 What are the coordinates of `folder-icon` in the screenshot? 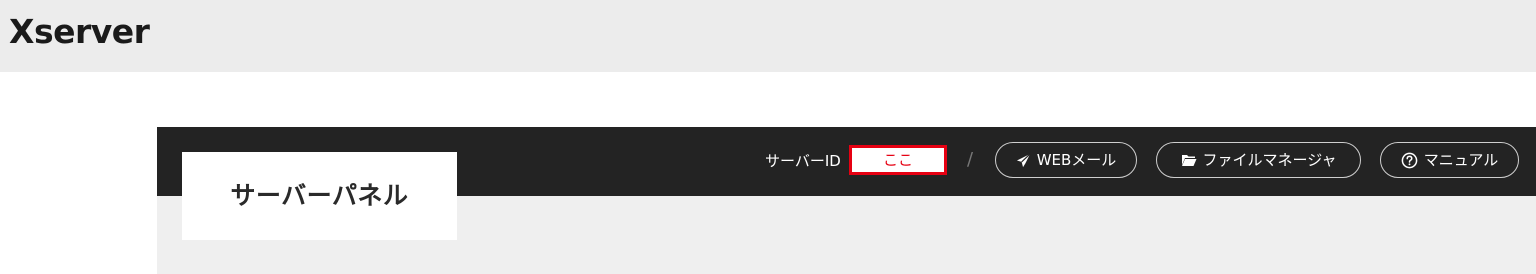 It's located at (1189, 160).